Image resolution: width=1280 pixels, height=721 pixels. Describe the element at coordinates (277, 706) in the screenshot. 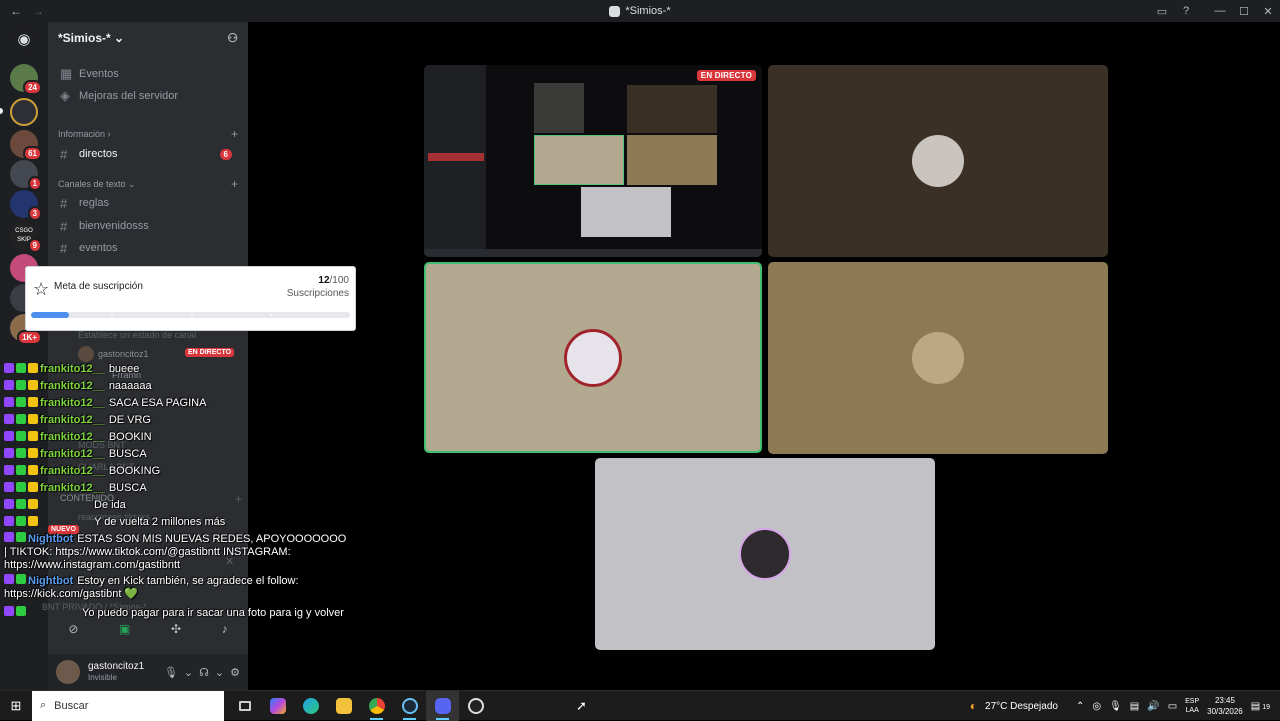

I see `copilot-icon` at that location.